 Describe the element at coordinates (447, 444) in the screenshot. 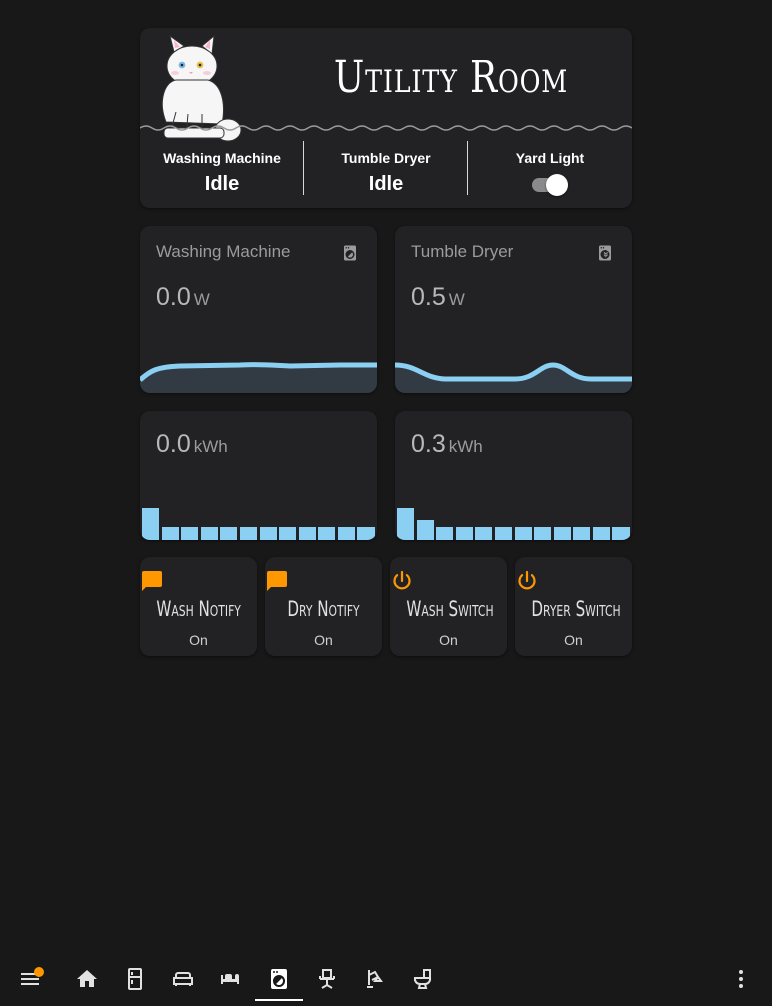

I see `energy-value: 0.3 kWh` at that location.